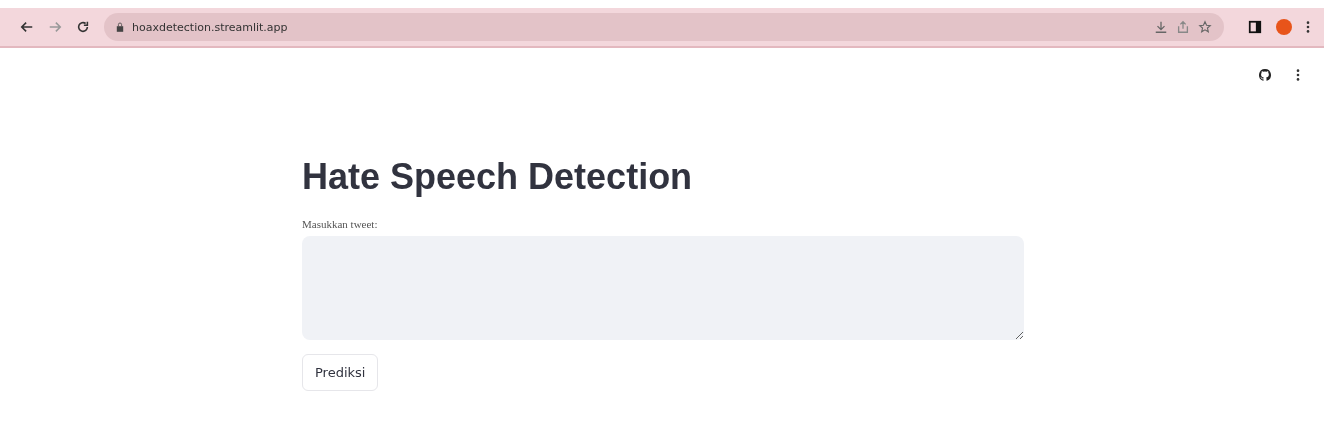 This screenshot has height=442, width=1324. I want to click on lock-icon, so click(120, 27).